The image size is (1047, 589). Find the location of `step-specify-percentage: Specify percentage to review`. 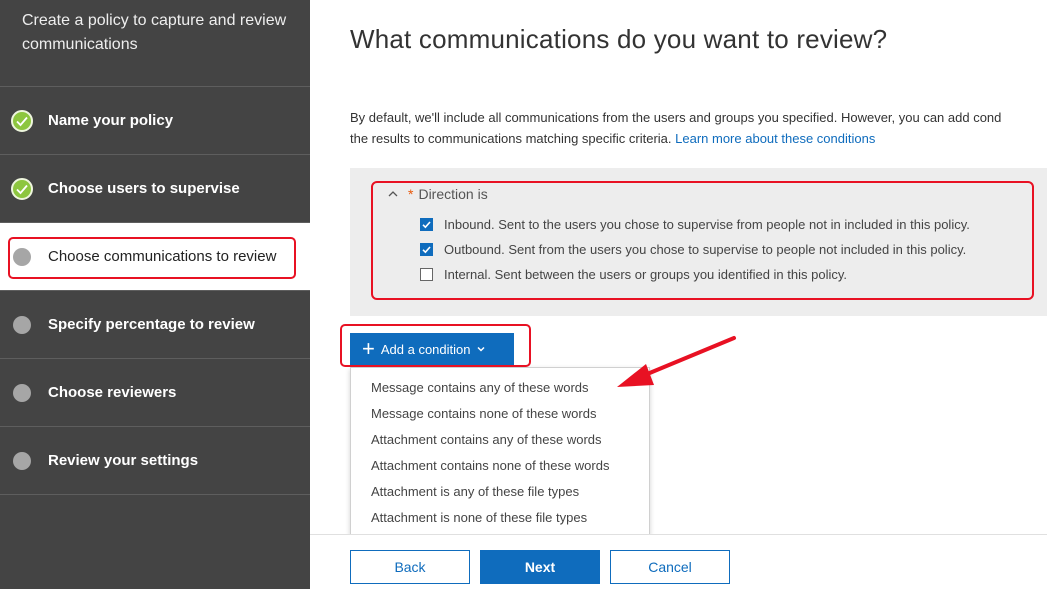

step-specify-percentage: Specify percentage to review is located at coordinates (155, 325).